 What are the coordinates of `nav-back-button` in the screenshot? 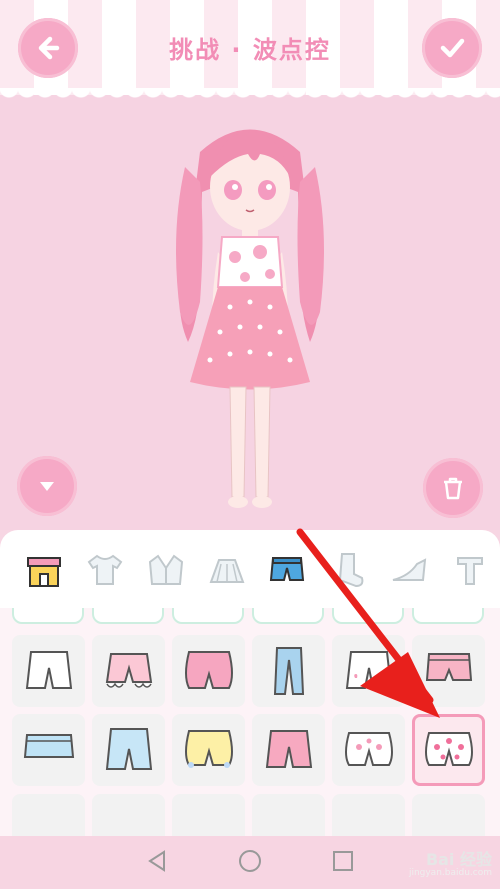 It's located at (157, 863).